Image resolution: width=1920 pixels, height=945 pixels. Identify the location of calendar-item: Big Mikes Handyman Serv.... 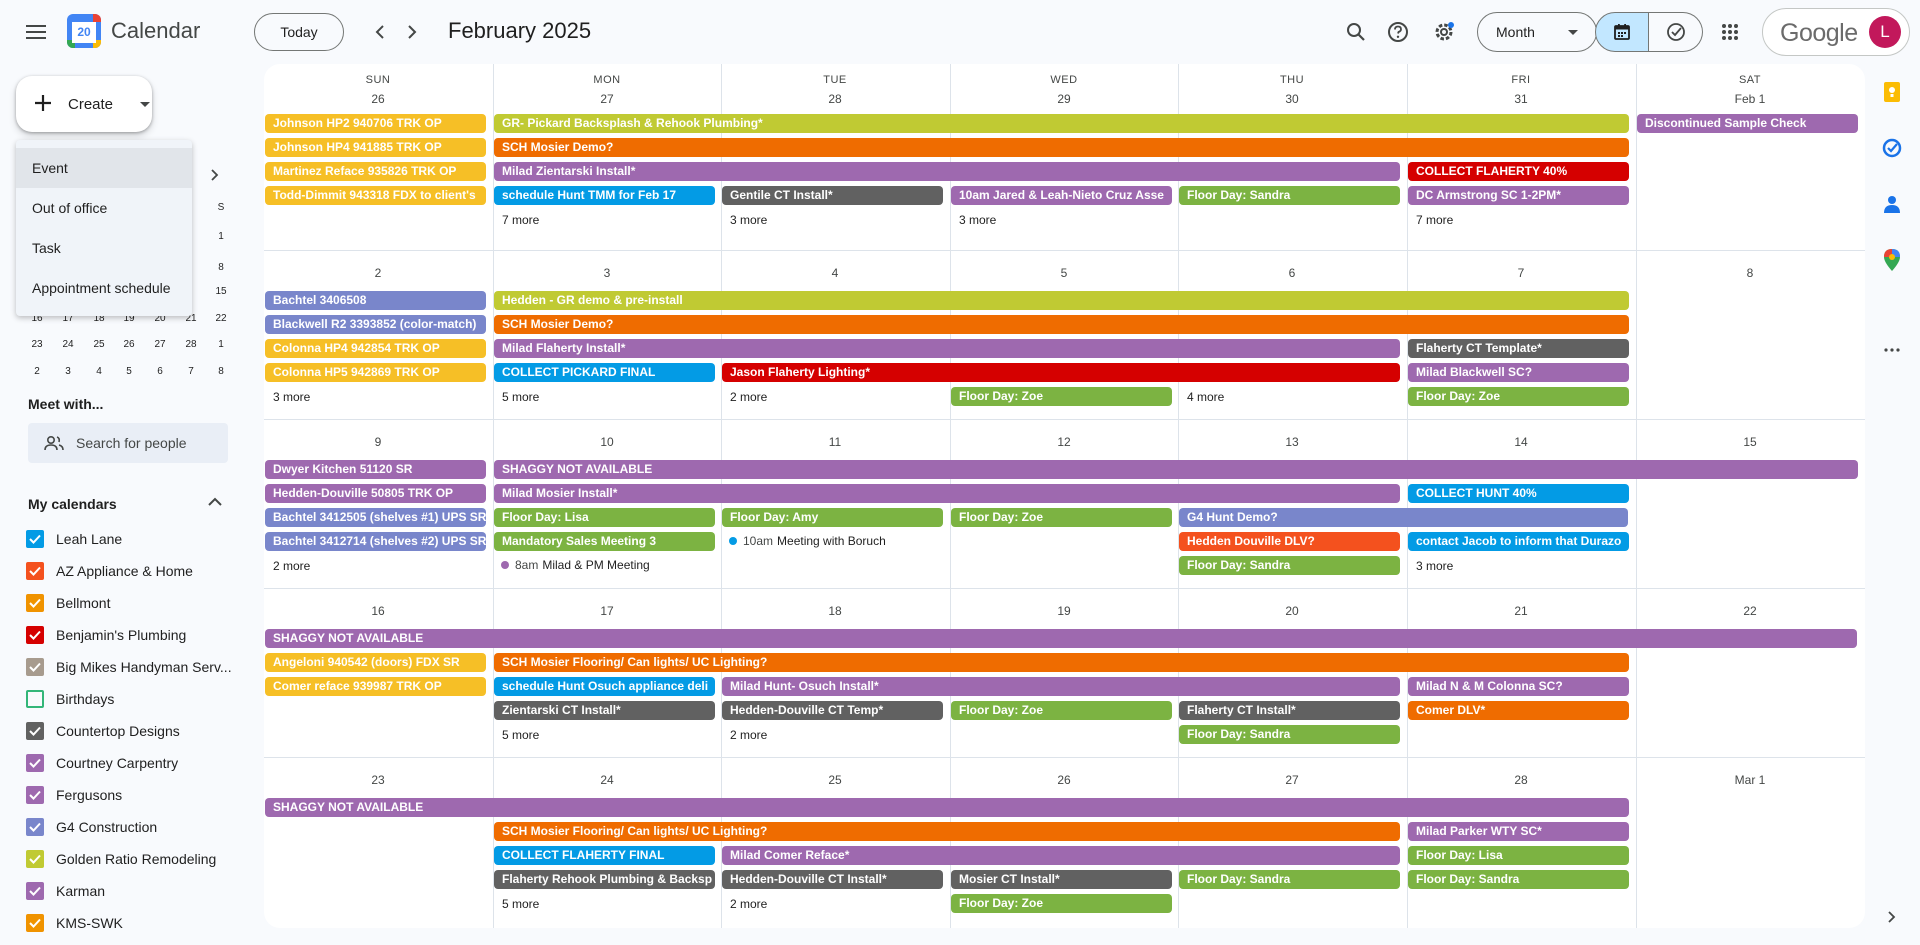
(129, 667).